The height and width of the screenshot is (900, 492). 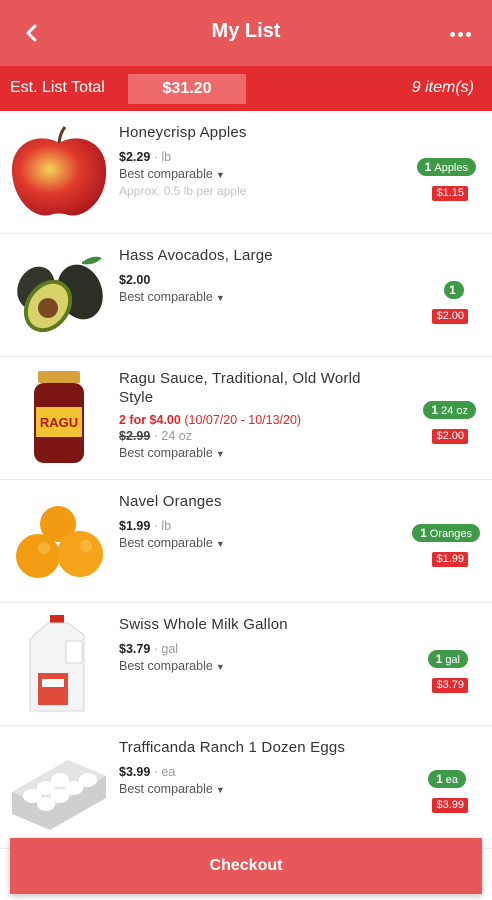 I want to click on item-name-line1: Ragu Sauce, Traditional, Old World, so click(x=240, y=378).